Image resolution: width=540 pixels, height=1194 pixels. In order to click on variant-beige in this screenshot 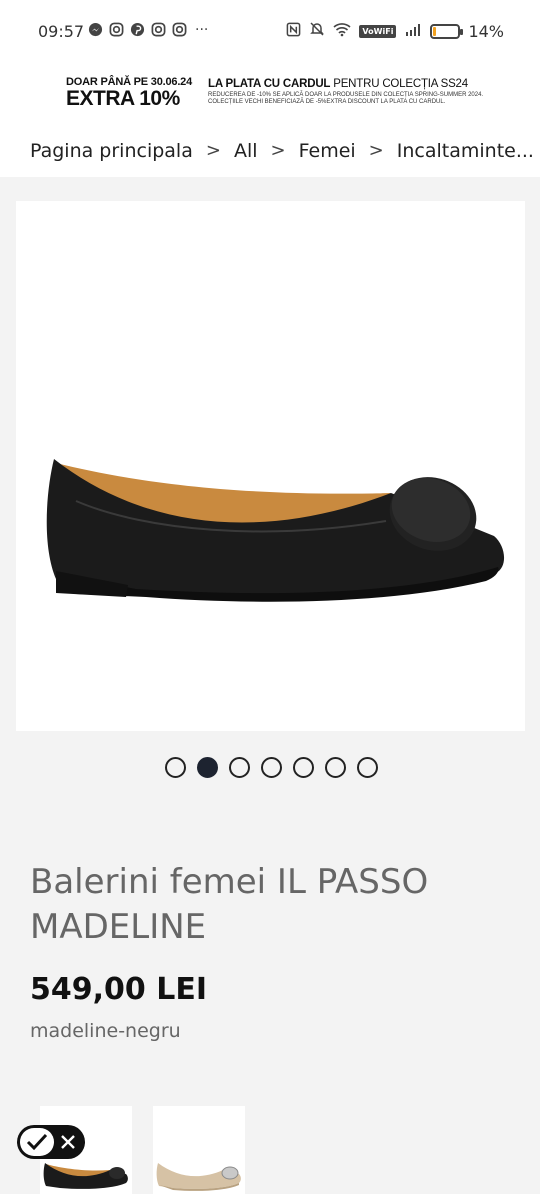, I will do `click(199, 1150)`.